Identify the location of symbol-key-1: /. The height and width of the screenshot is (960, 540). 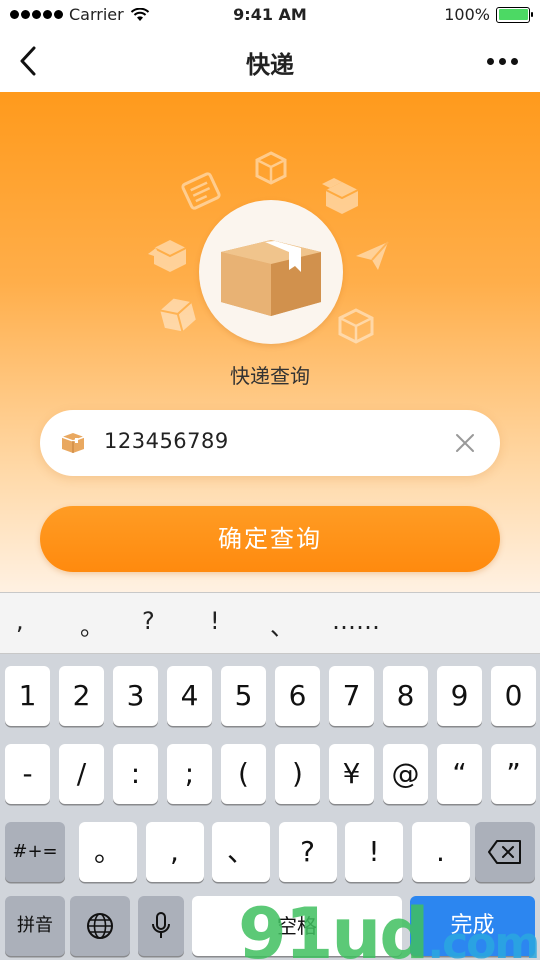
(81, 774).